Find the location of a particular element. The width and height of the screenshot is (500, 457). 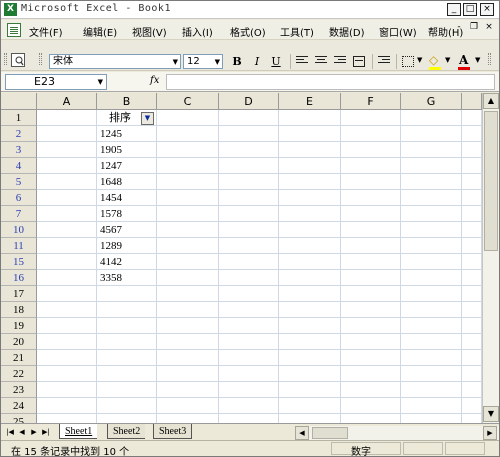

row-header: 23 is located at coordinates (19, 390).